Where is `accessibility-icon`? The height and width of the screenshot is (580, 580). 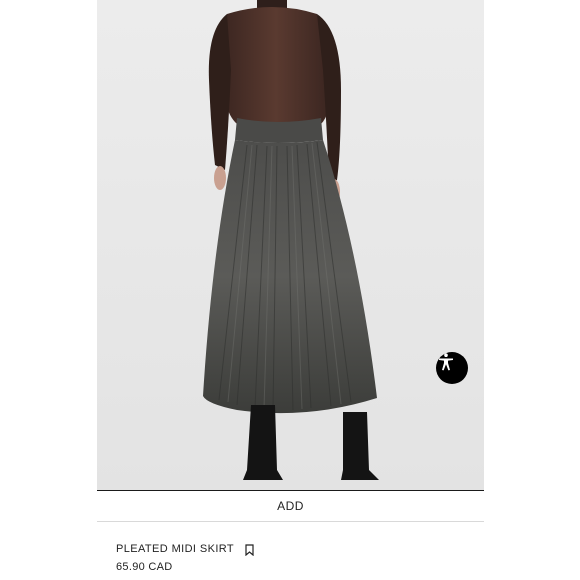 accessibility-icon is located at coordinates (446, 362).